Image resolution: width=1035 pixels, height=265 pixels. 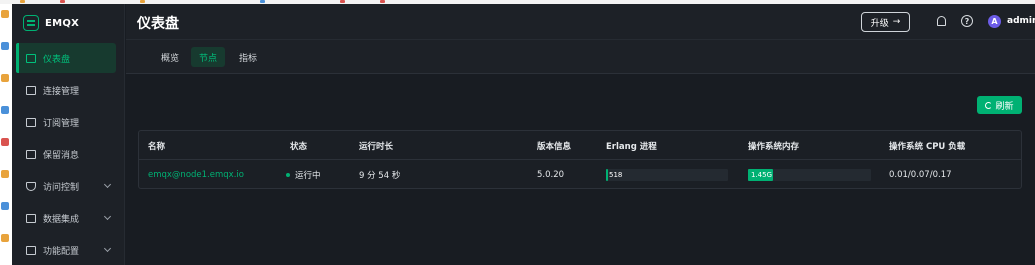 I want to click on sidebar-item-connections: 连接管理, so click(x=66, y=90).